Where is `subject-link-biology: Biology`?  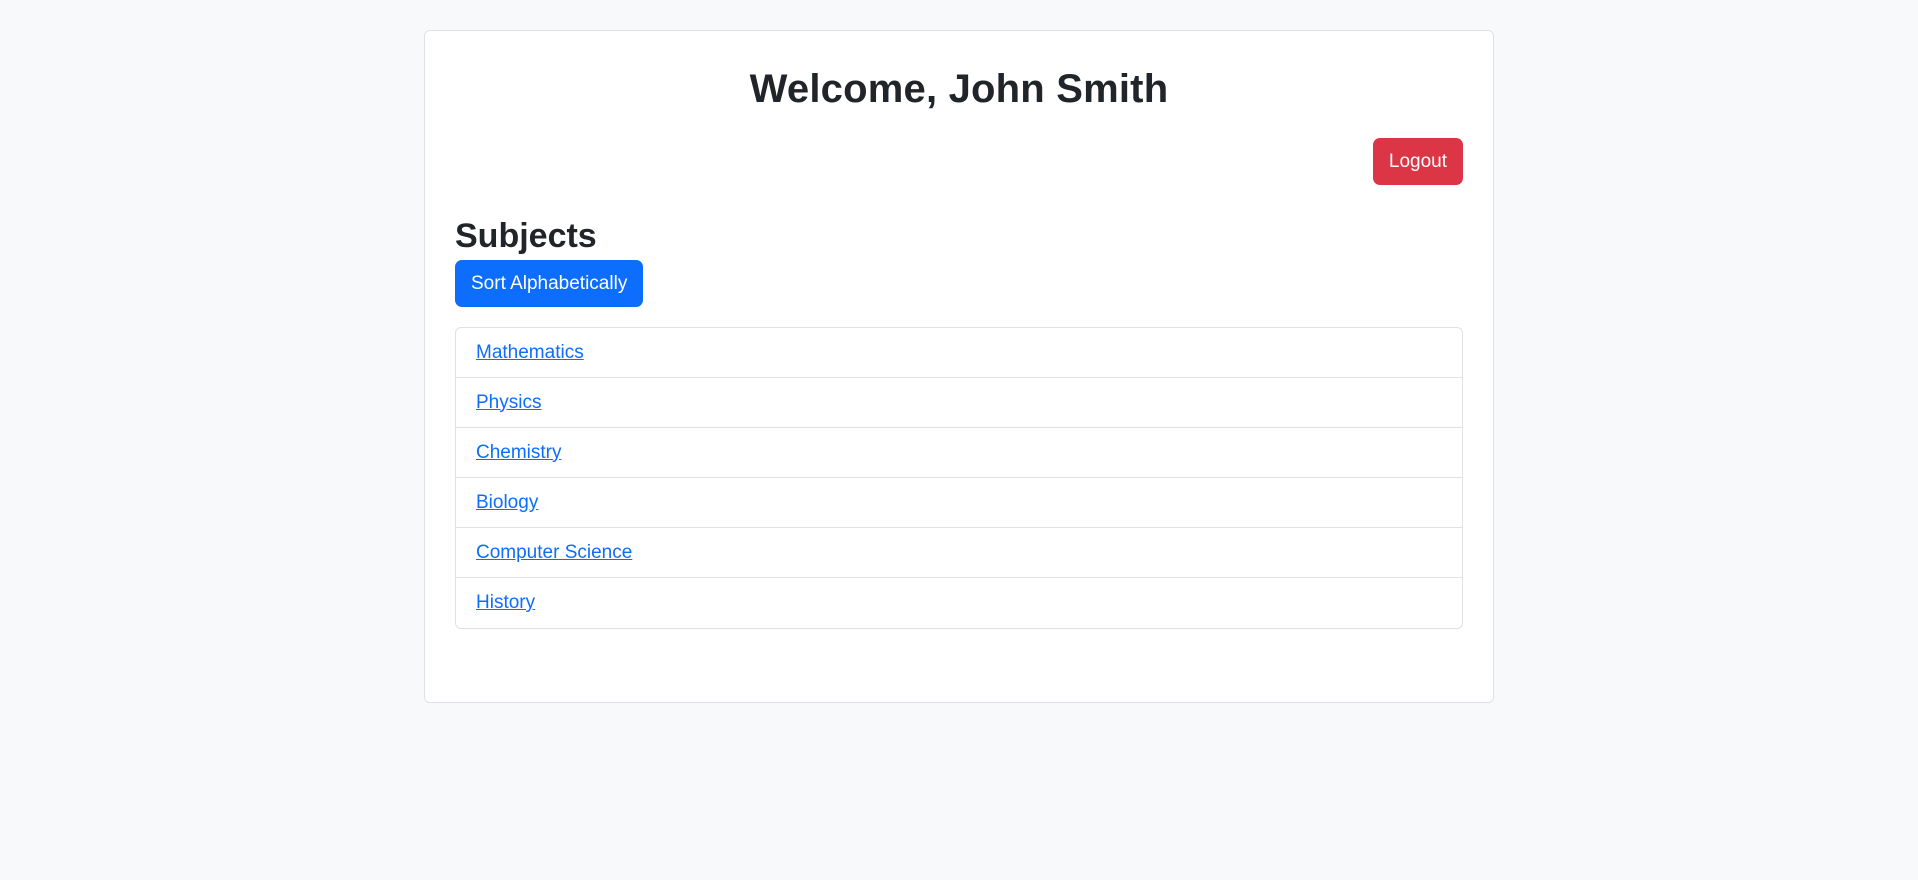 subject-link-biology: Biology is located at coordinates (507, 503).